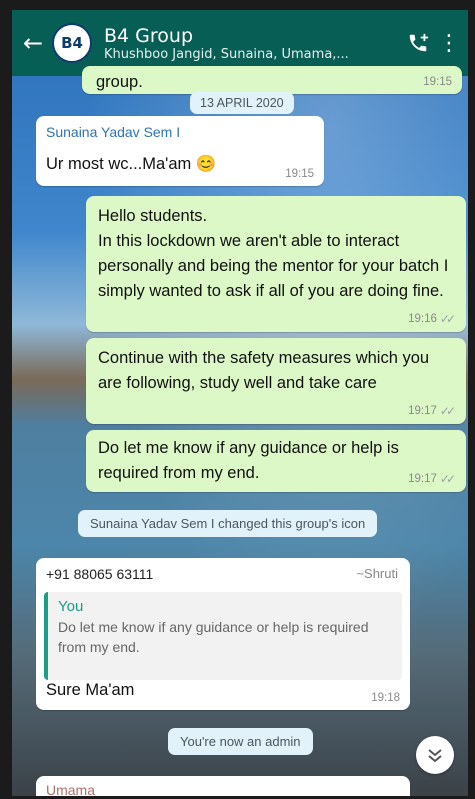  What do you see at coordinates (131, 164) in the screenshot?
I see `message-text: Ur most wc...Ma'am 😊` at bounding box center [131, 164].